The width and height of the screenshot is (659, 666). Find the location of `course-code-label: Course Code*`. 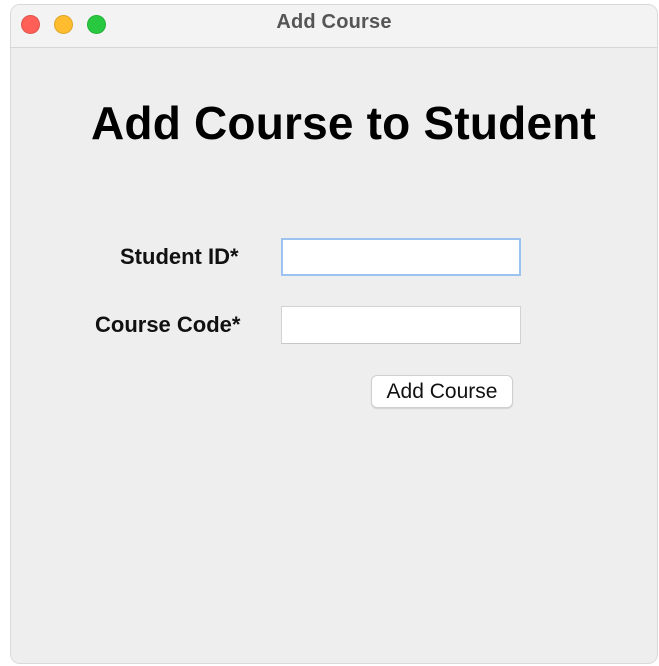

course-code-label: Course Code* is located at coordinates (168, 324).